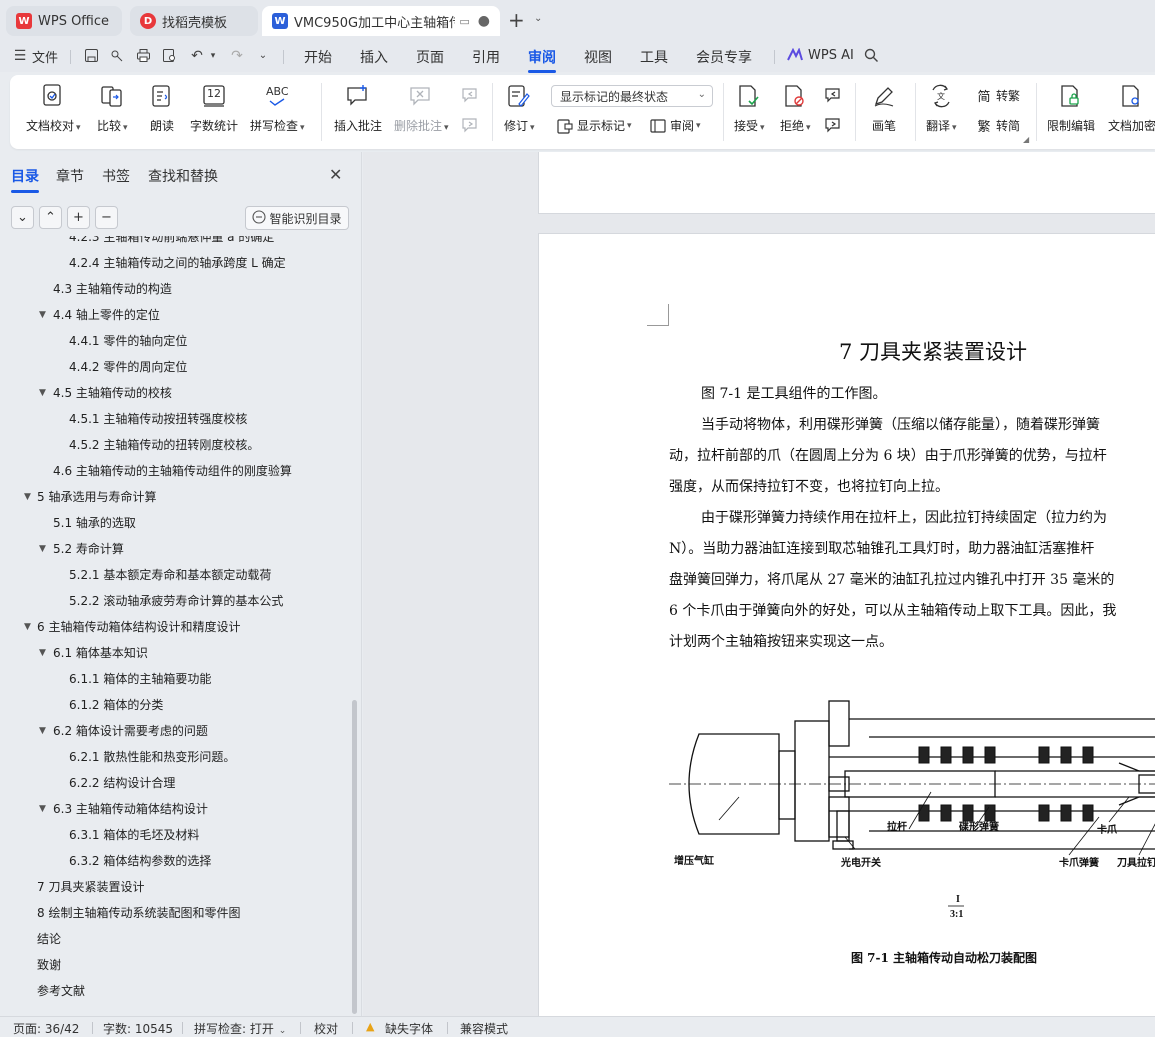  What do you see at coordinates (795, 108) in the screenshot?
I see `reject-button: 拒绝 ▾` at bounding box center [795, 108].